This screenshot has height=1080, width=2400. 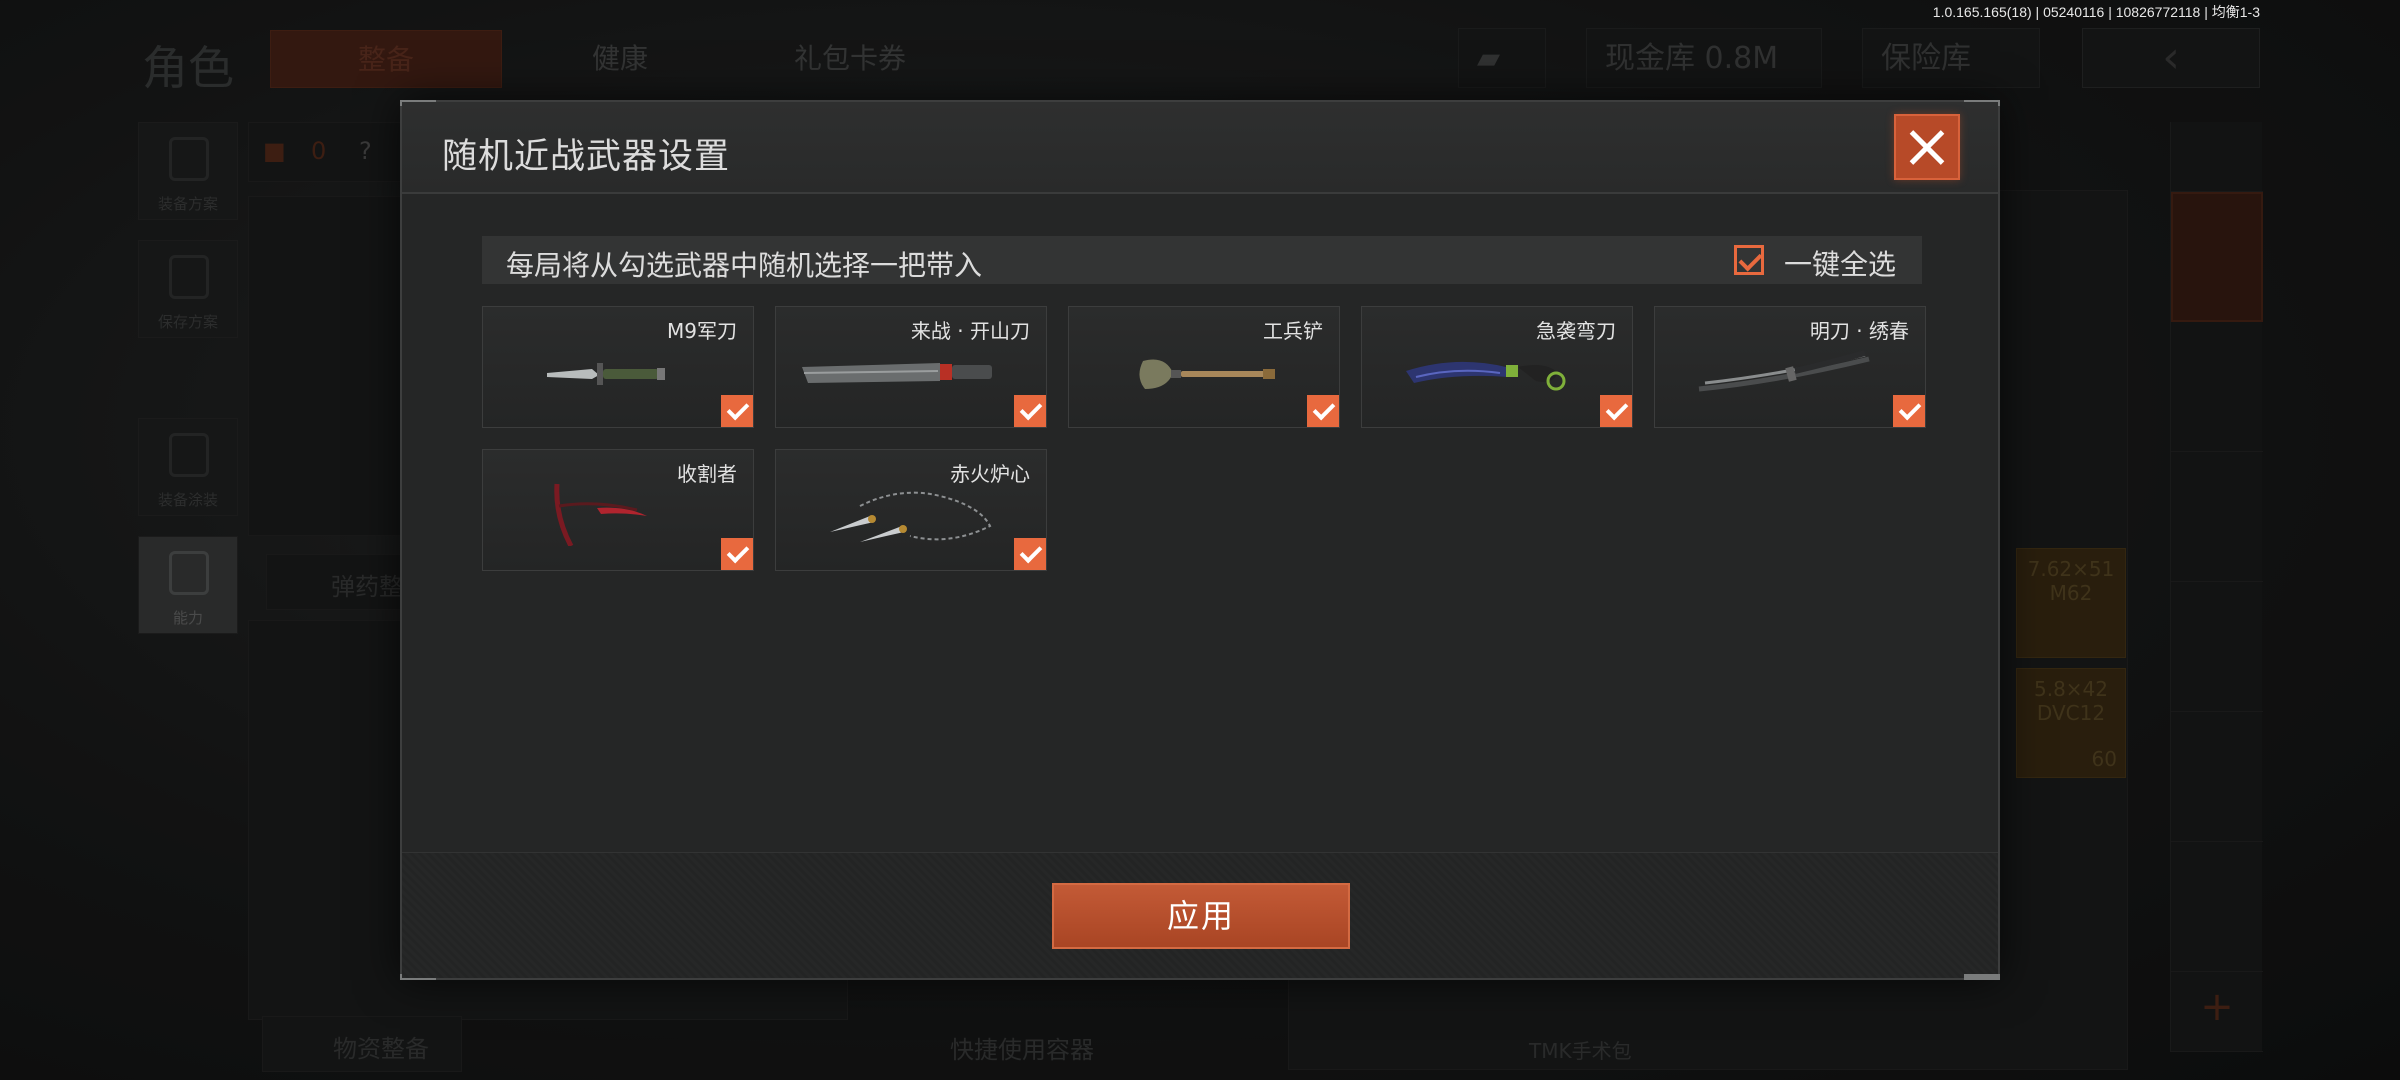 I want to click on apply-button: 应用, so click(x=1201, y=916).